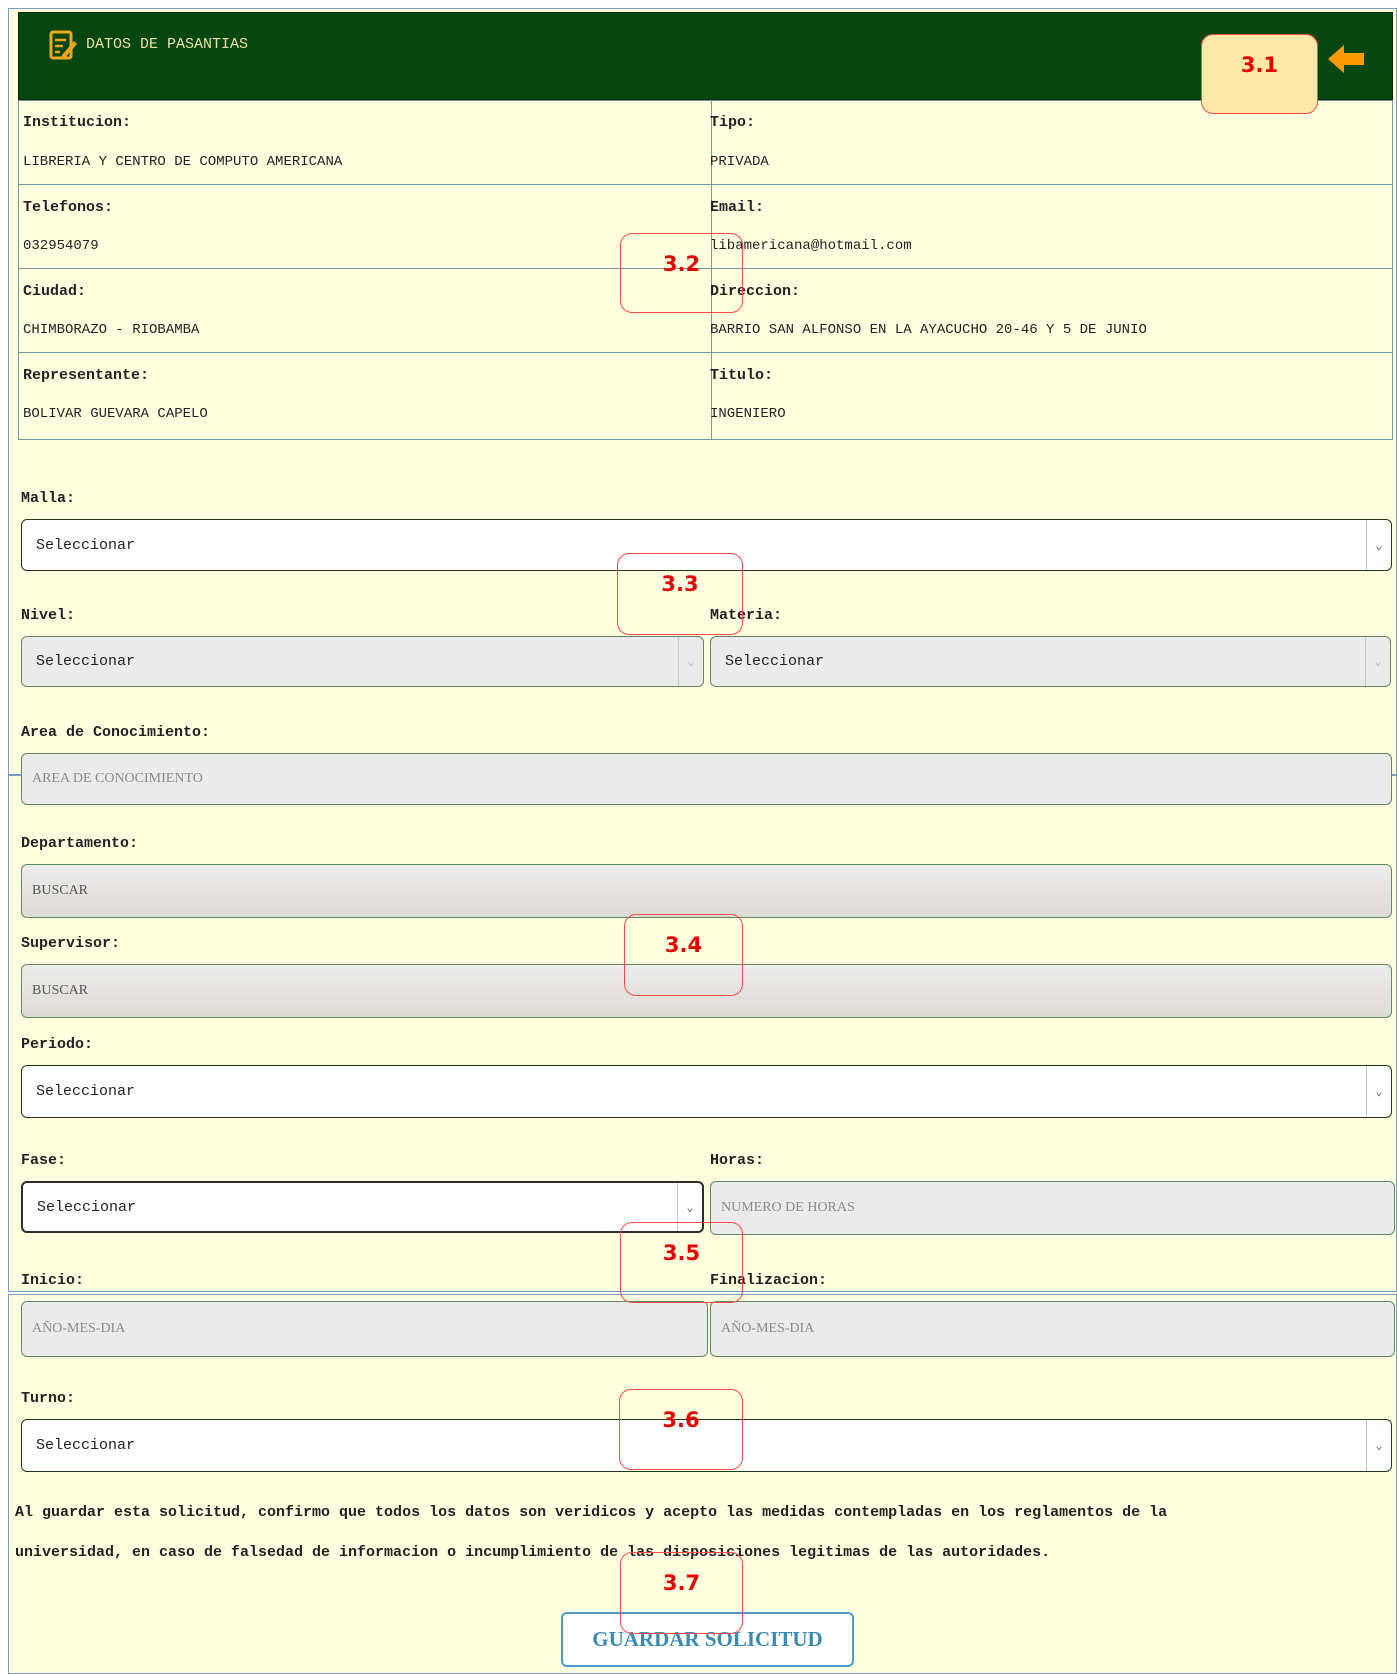 This screenshot has height=1674, width=1397. Describe the element at coordinates (86, 1445) in the screenshot. I see `turno-select-value: Seleccionar` at that location.